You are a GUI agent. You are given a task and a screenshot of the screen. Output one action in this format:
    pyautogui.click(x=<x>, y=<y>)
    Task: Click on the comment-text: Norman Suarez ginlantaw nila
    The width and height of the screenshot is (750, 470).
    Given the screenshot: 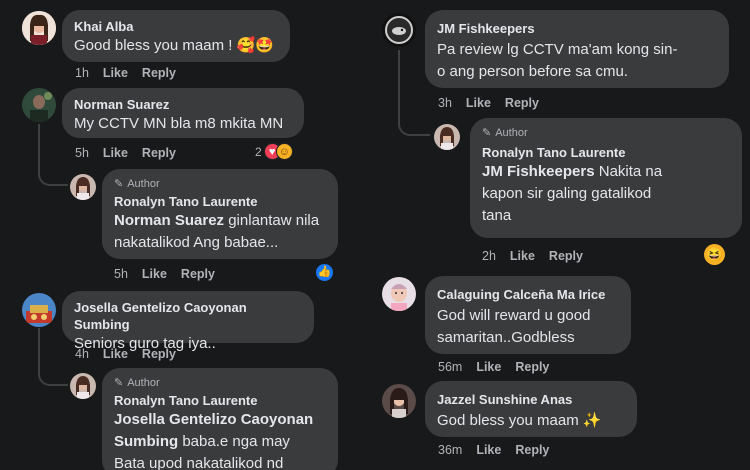 What is the action you would take?
    pyautogui.click(x=217, y=220)
    